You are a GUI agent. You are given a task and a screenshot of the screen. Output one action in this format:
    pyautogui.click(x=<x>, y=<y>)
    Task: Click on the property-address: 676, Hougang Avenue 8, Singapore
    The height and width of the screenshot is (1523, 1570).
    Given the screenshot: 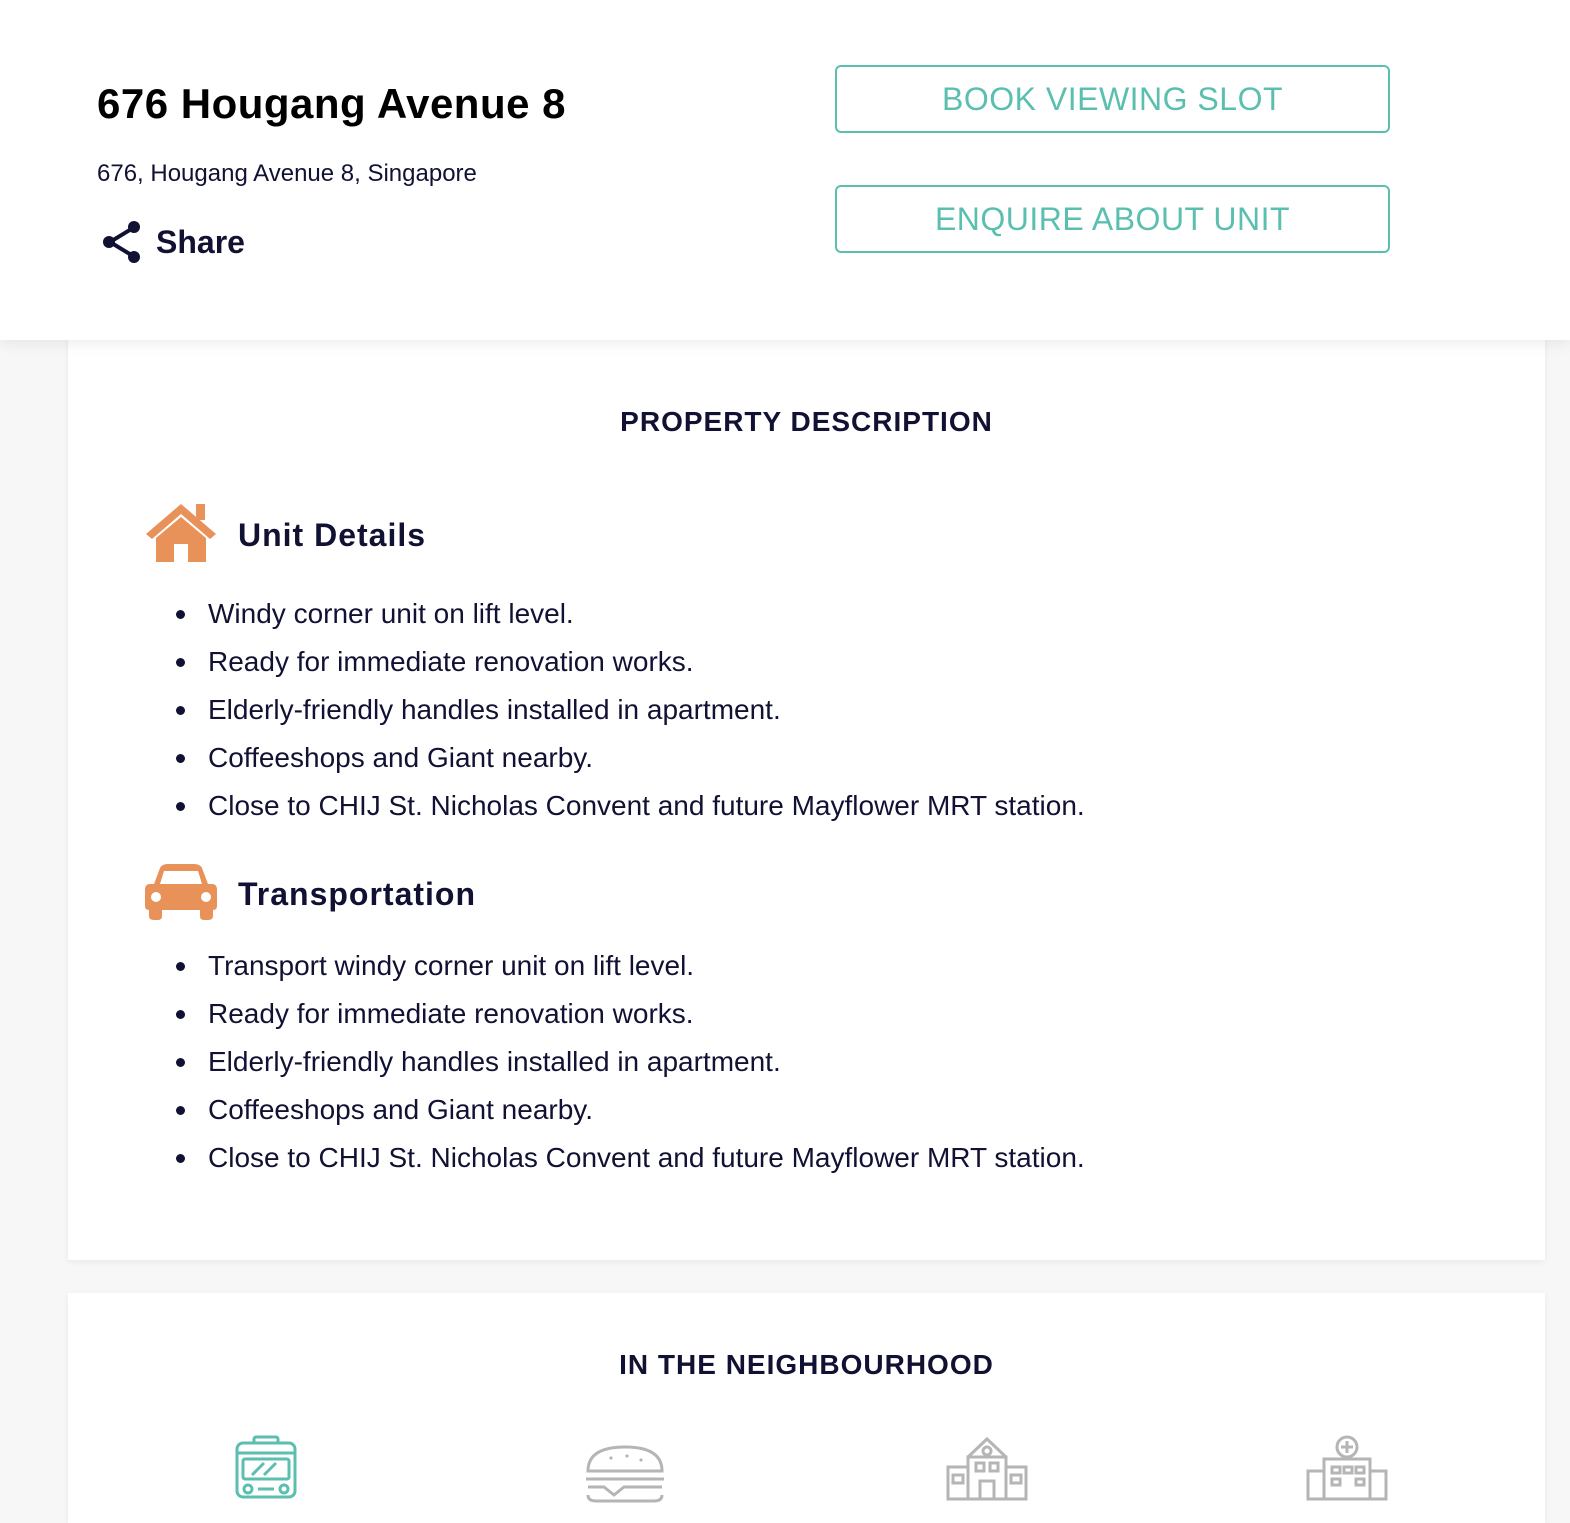 What is the action you would take?
    pyautogui.click(x=287, y=173)
    